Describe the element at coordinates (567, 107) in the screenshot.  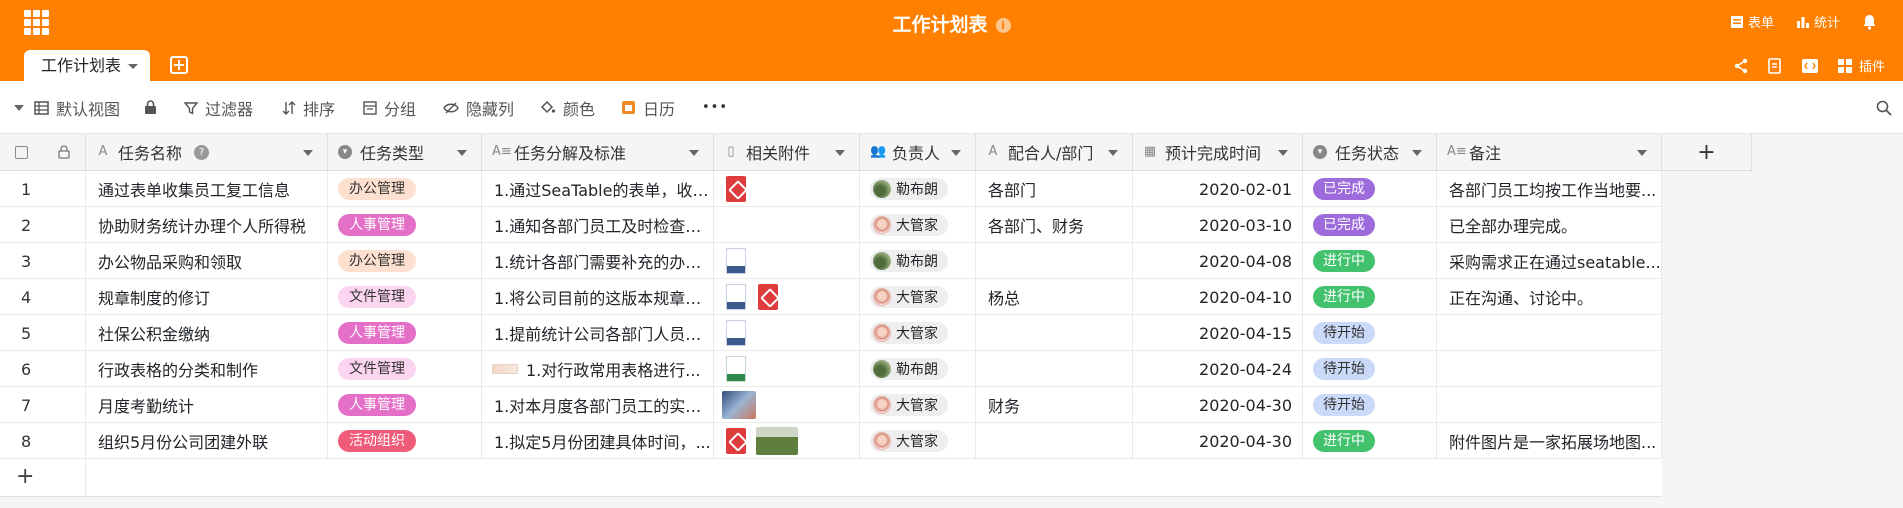
I see `color-button: 颜色` at that location.